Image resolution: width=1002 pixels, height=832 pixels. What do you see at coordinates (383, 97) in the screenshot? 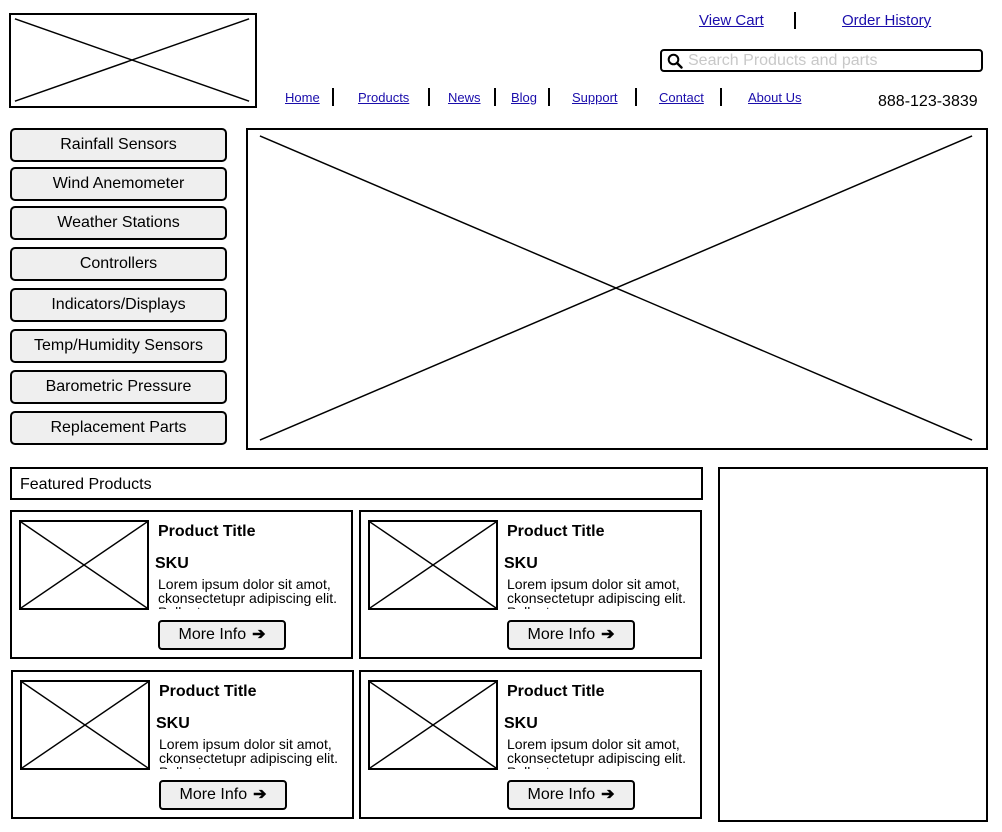
I see `nav-products: Products` at bounding box center [383, 97].